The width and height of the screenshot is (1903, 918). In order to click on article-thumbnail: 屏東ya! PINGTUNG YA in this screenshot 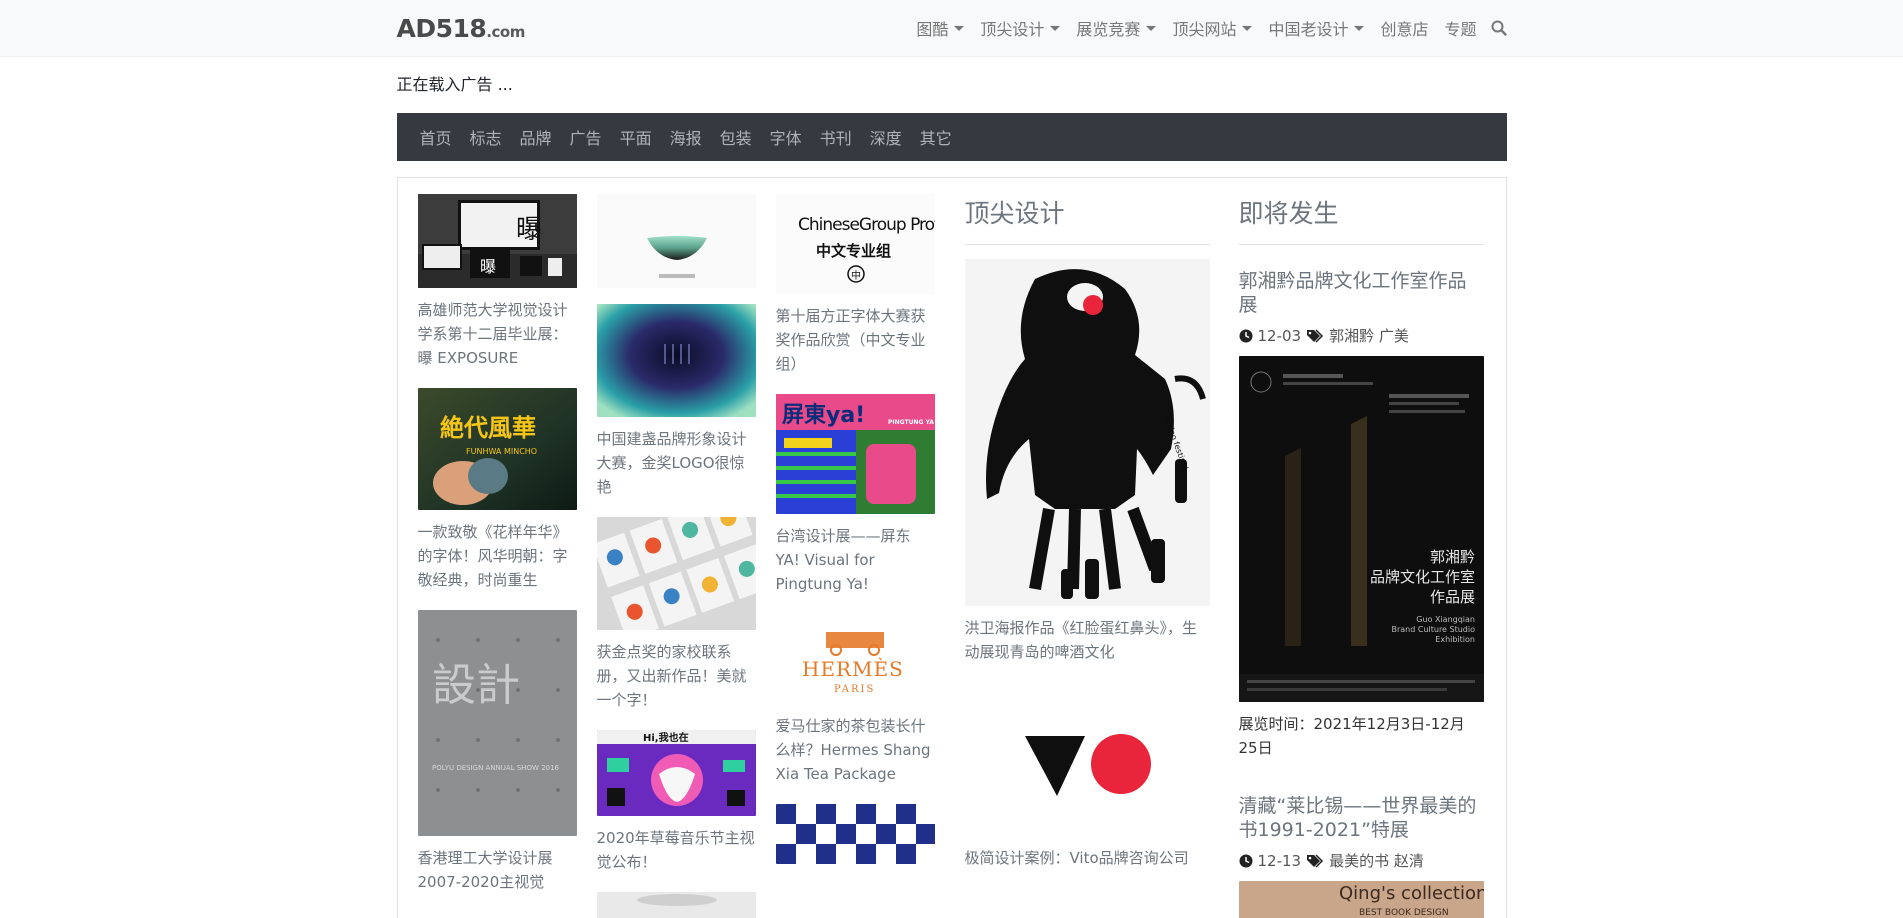, I will do `click(855, 454)`.